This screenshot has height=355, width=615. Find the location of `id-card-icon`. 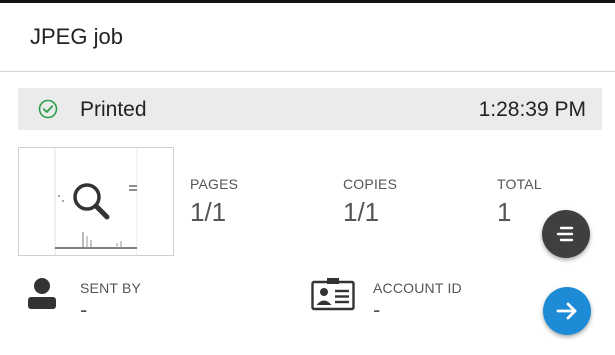

id-card-icon is located at coordinates (333, 296).